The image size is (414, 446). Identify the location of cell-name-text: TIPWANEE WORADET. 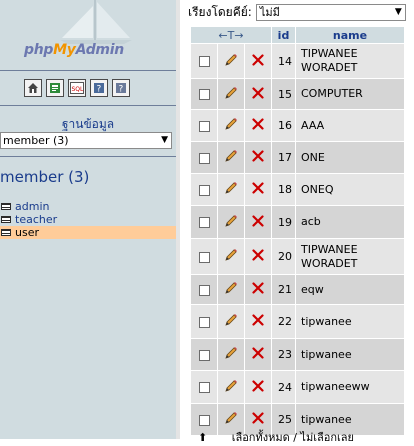
(329, 256).